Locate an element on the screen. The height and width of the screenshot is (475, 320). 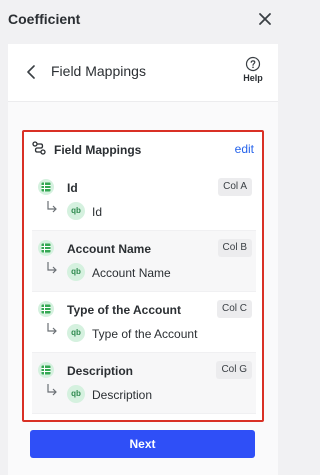
source-field-name: Id is located at coordinates (97, 212).